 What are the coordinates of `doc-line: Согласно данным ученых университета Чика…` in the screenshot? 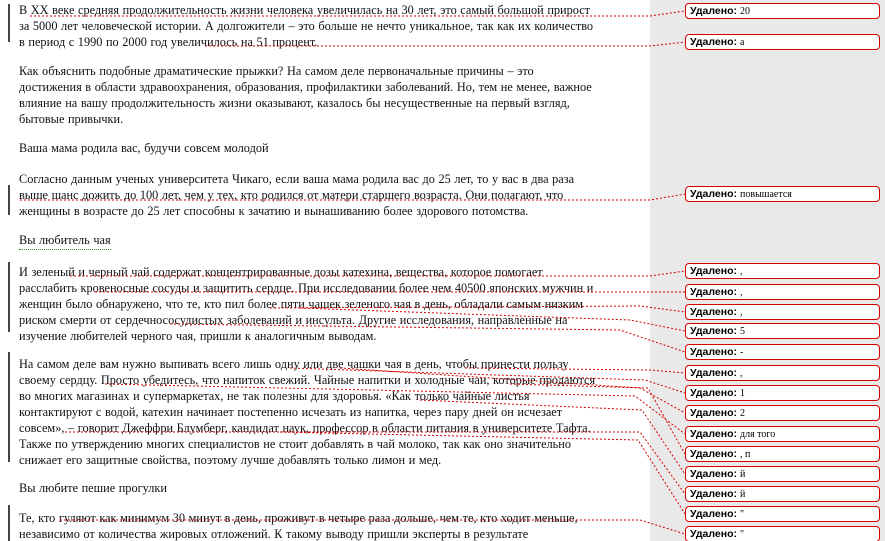 It's located at (296, 179).